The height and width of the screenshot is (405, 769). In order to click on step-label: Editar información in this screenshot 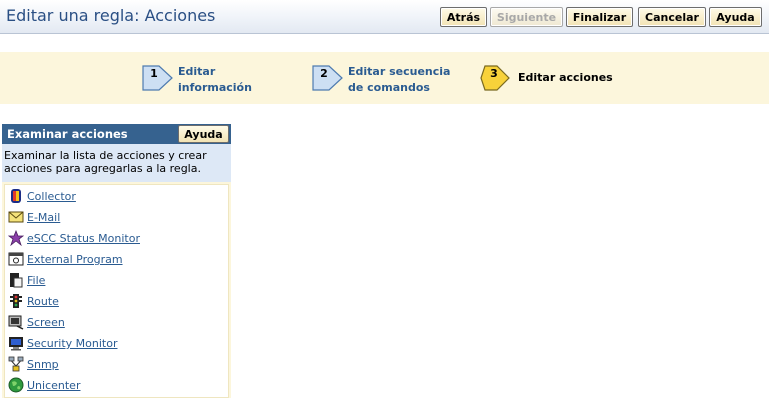, I will do `click(215, 80)`.